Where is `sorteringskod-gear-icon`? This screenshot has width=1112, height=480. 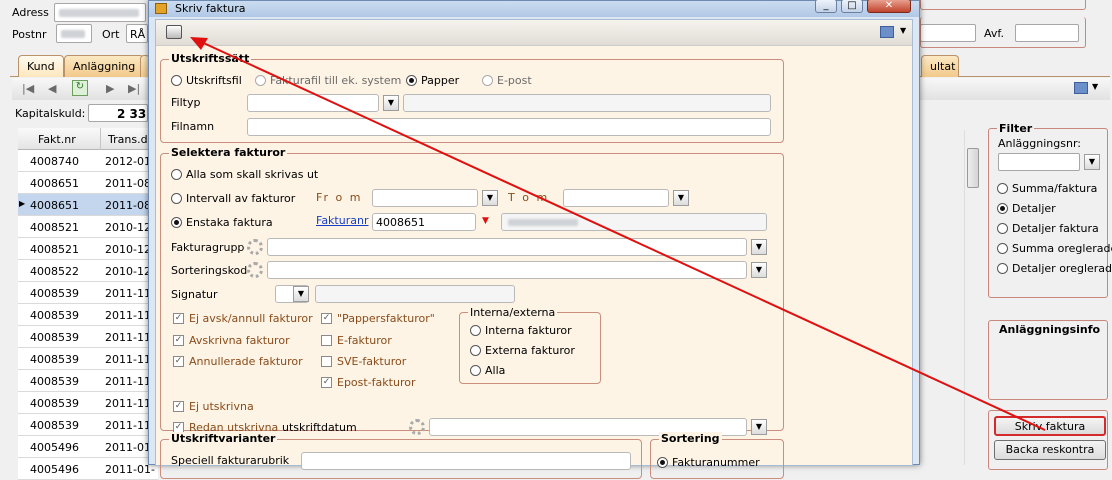
sorteringskod-gear-icon is located at coordinates (255, 270).